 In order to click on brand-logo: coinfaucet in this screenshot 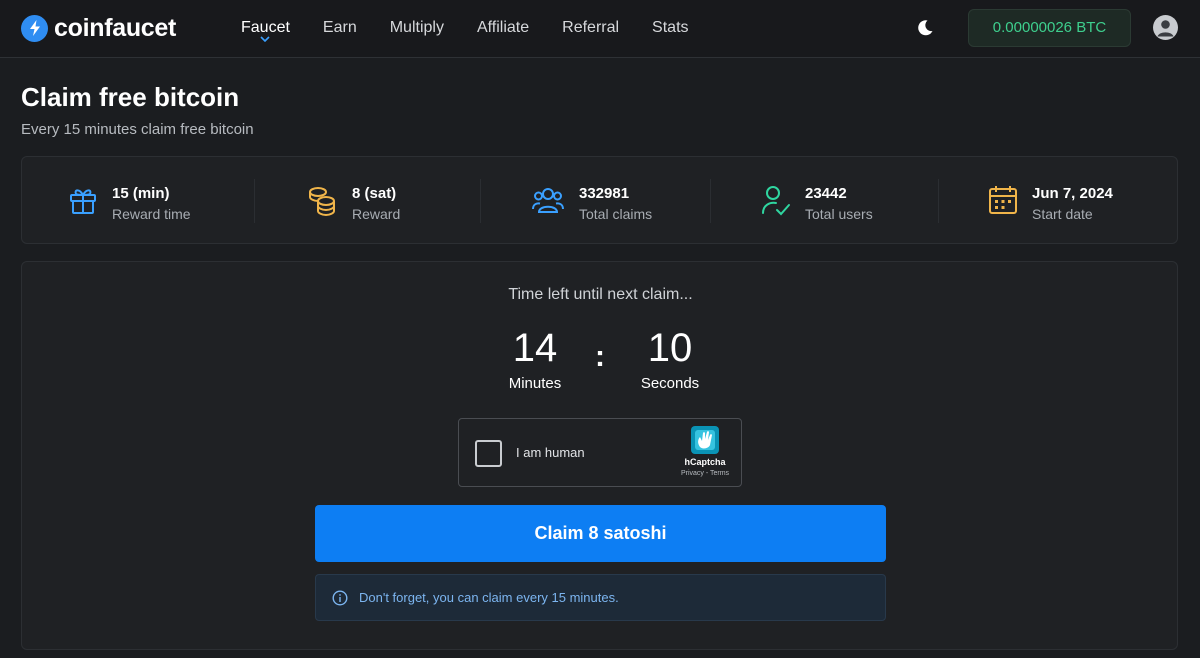, I will do `click(98, 28)`.